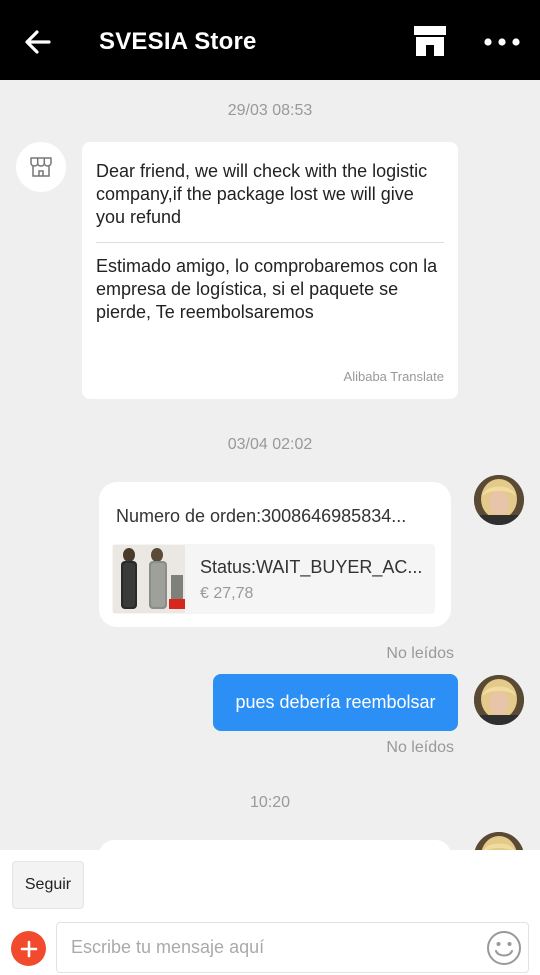  I want to click on order-price: € 27,78, so click(227, 593).